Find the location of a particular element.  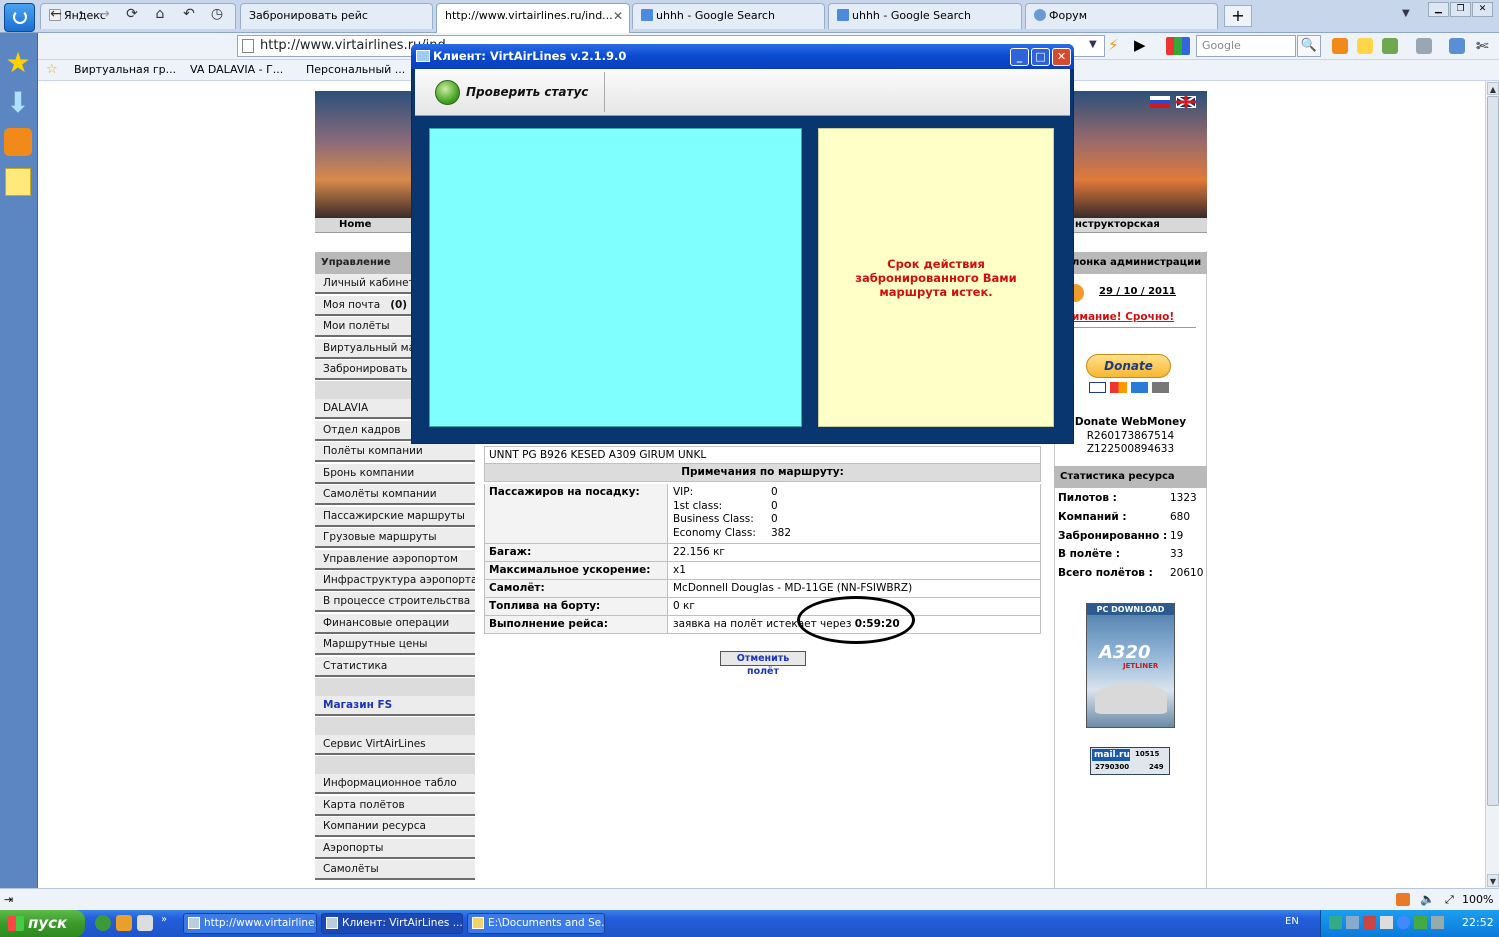

check-status-button: Проверить статус is located at coordinates (527, 92).